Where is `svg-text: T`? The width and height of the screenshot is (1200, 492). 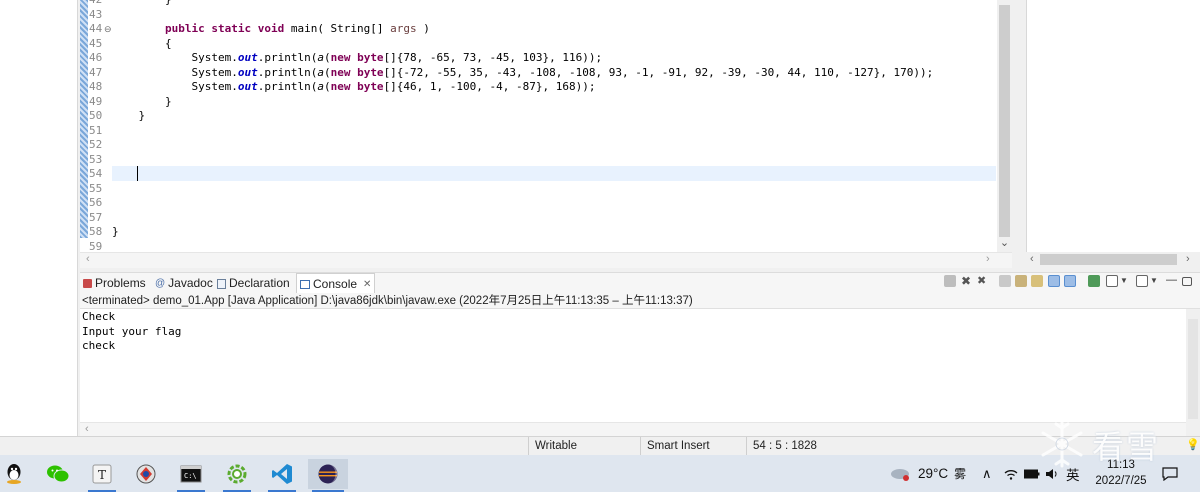
svg-text: T is located at coordinates (102, 475).